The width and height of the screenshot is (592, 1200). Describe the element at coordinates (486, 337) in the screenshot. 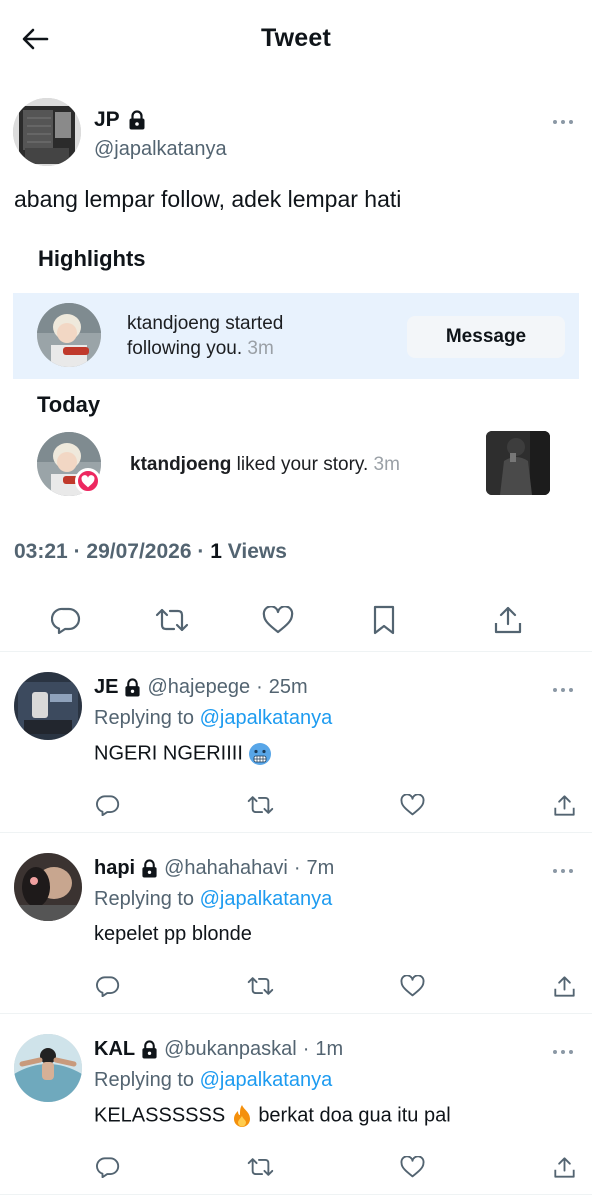

I see `message-button: Message` at that location.